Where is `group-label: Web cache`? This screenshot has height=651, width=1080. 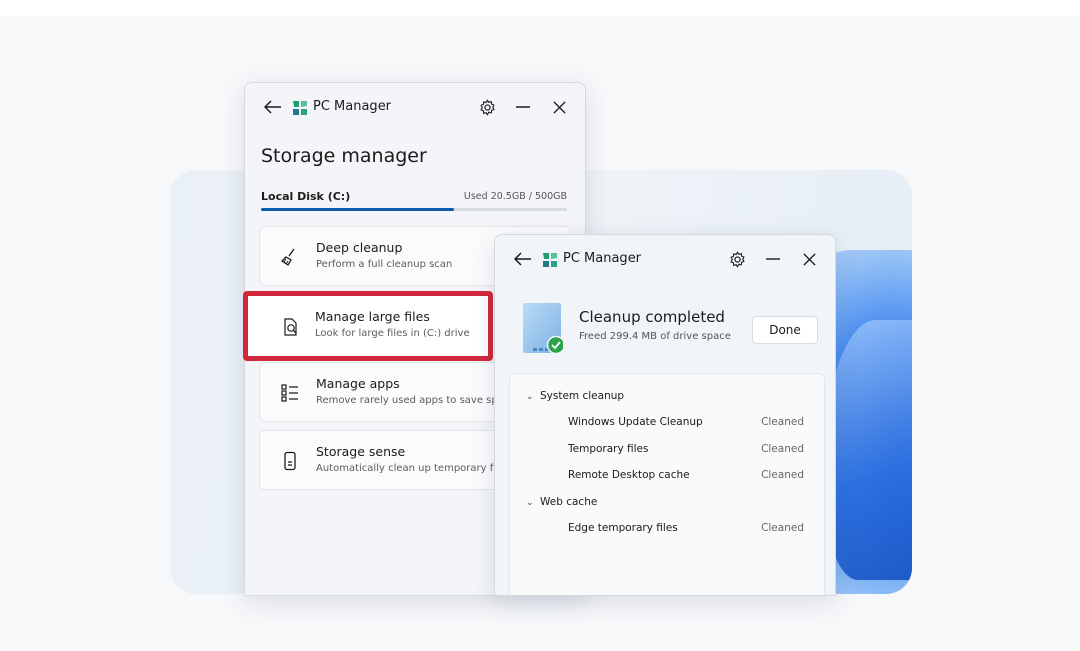
group-label: Web cache is located at coordinates (569, 502).